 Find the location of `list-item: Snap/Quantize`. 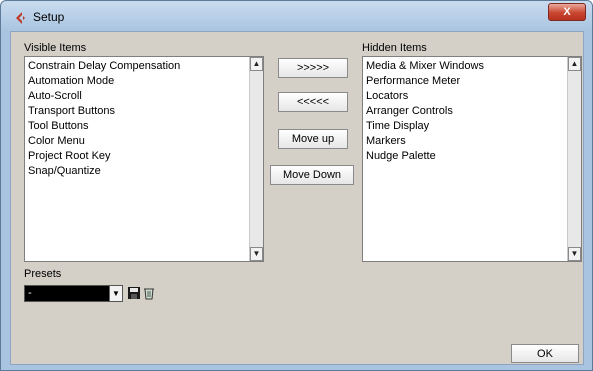

list-item: Snap/Quantize is located at coordinates (104, 171).